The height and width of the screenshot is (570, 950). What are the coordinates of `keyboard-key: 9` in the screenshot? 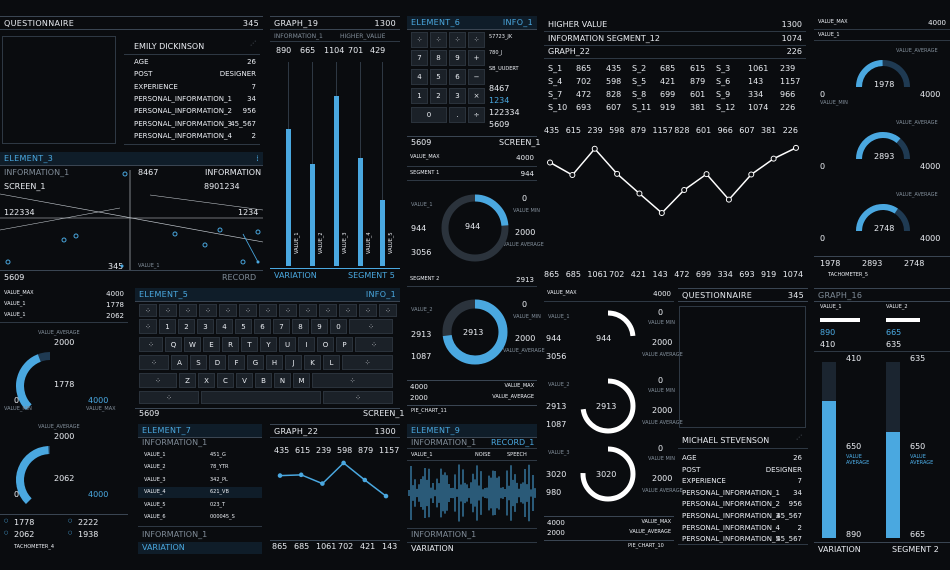 It's located at (319, 326).